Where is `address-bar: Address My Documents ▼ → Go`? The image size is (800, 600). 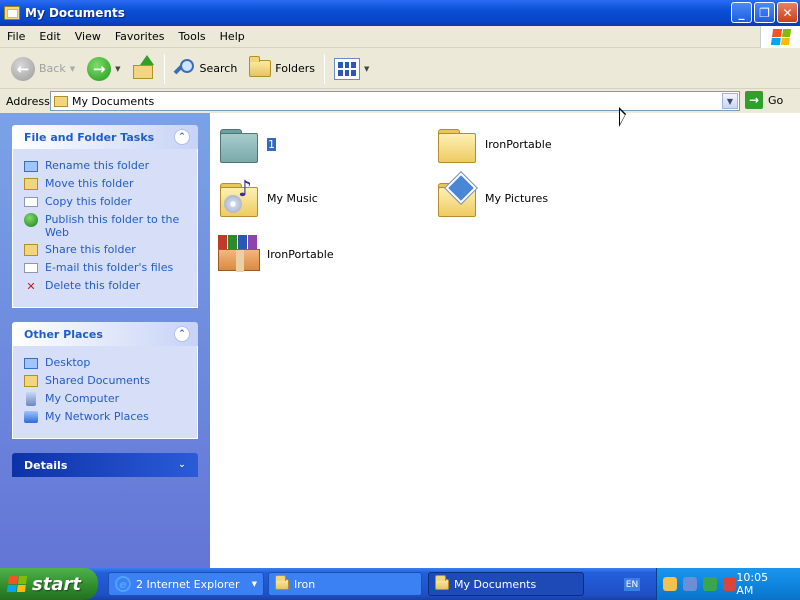
address-bar: Address My Documents ▼ → Go is located at coordinates (400, 101).